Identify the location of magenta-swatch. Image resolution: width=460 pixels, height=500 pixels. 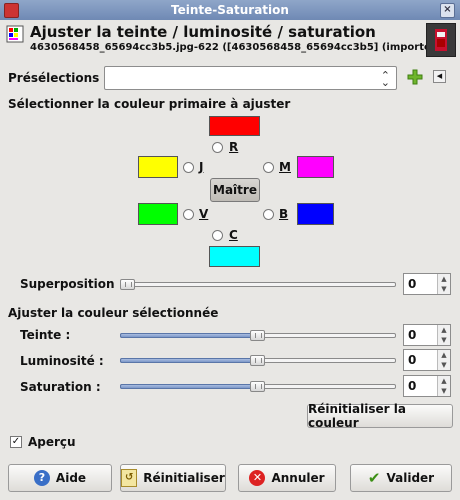
(315, 167).